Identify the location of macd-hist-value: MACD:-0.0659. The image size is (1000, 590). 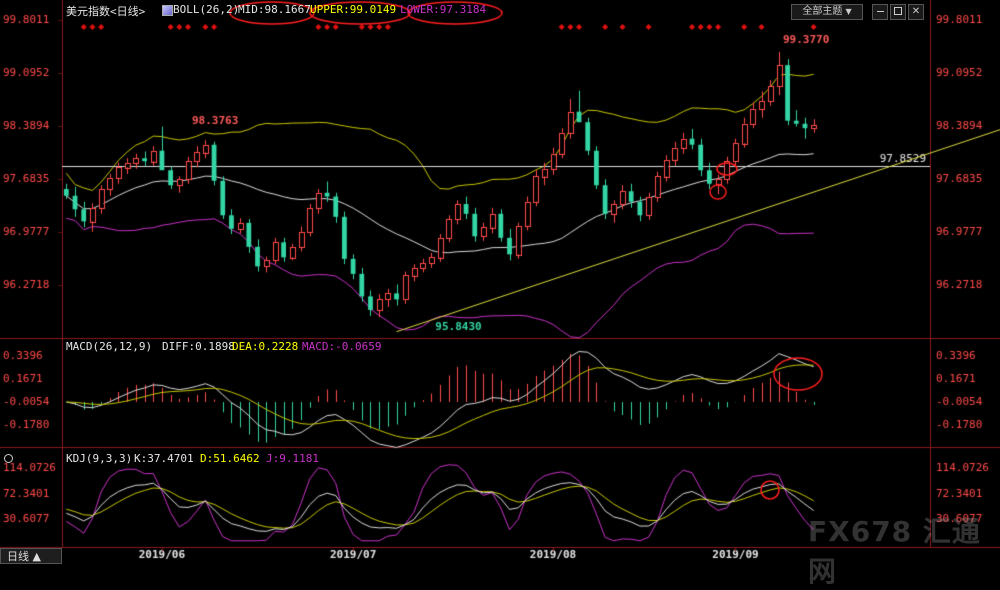
(342, 346).